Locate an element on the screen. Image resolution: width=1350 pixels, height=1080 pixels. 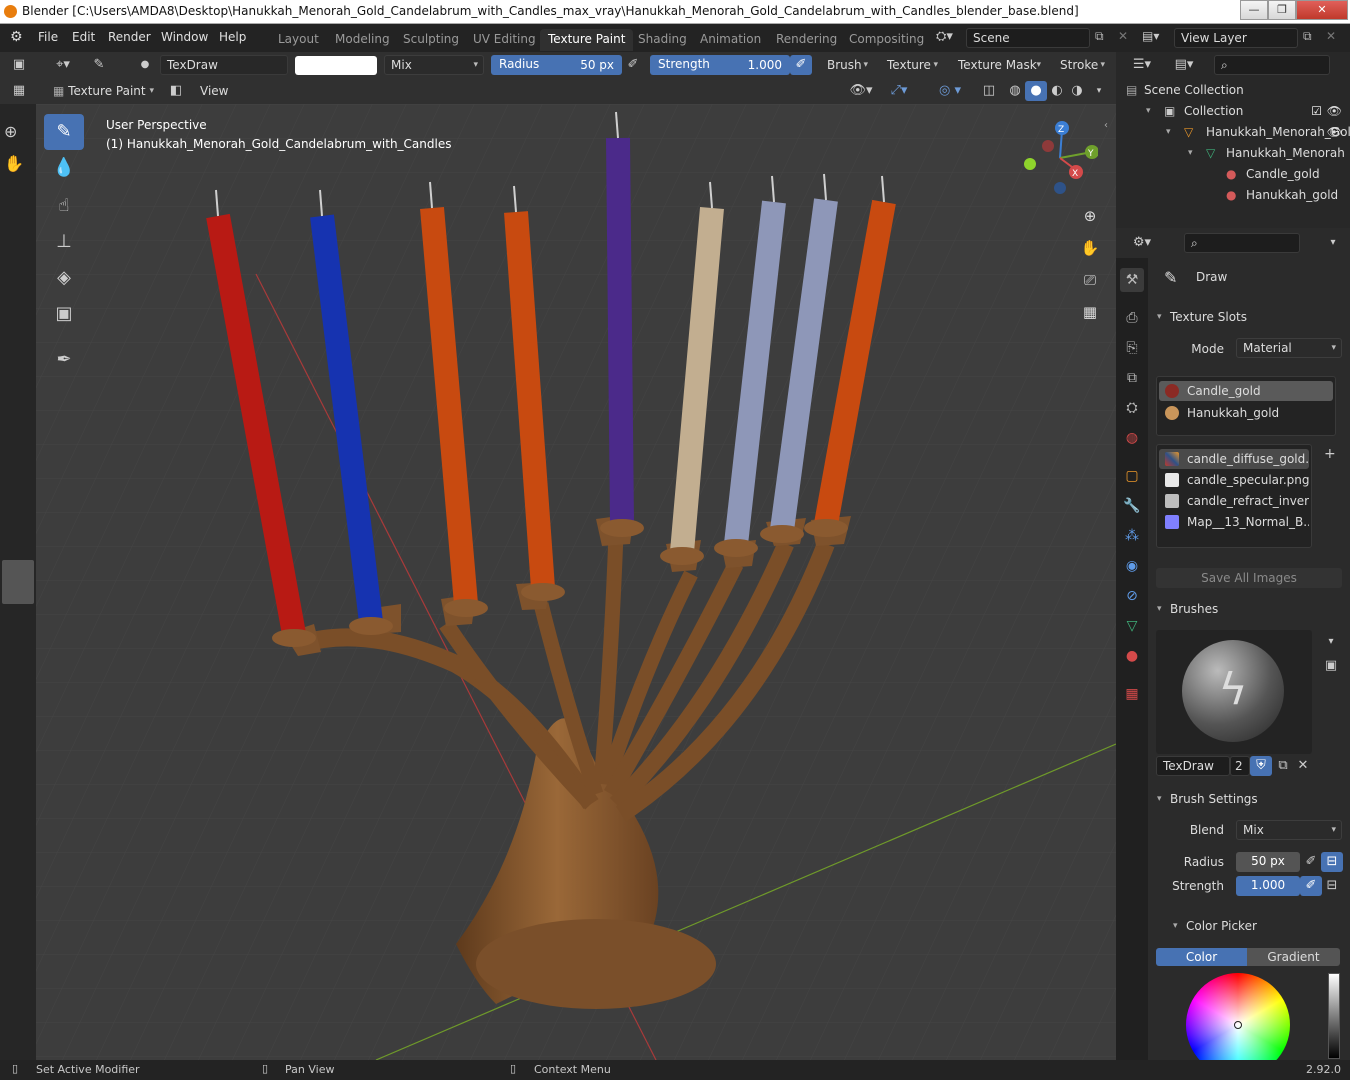
tab-animation: Animation is located at coordinates (730, 40).